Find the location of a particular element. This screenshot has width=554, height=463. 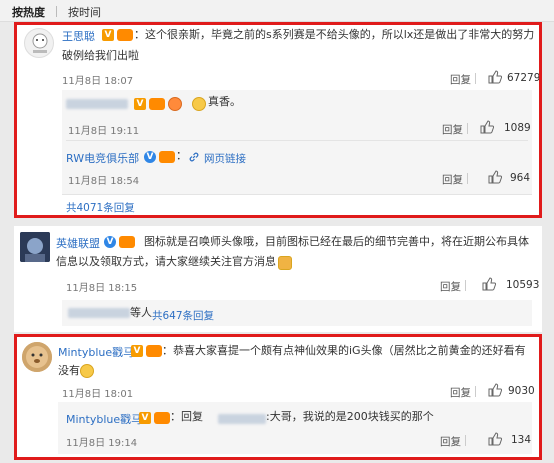

like-count: 67279 is located at coordinates (524, 78).